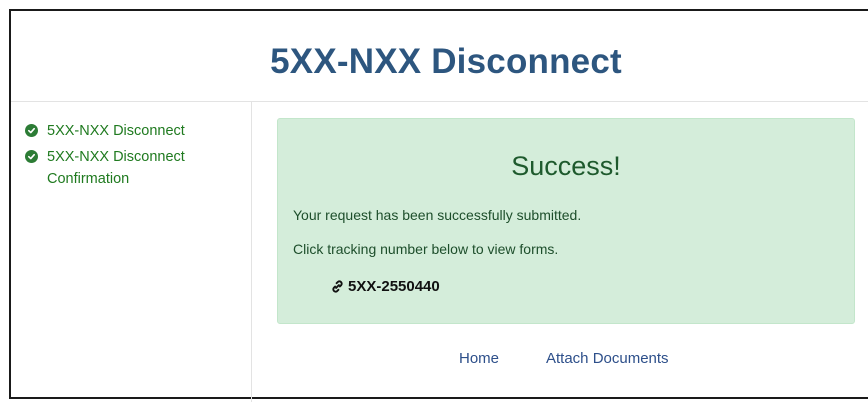 This screenshot has width=868, height=402. Describe the element at coordinates (116, 131) in the screenshot. I see `sidebar-item-label: 5XX-NXX Disconnect` at that location.